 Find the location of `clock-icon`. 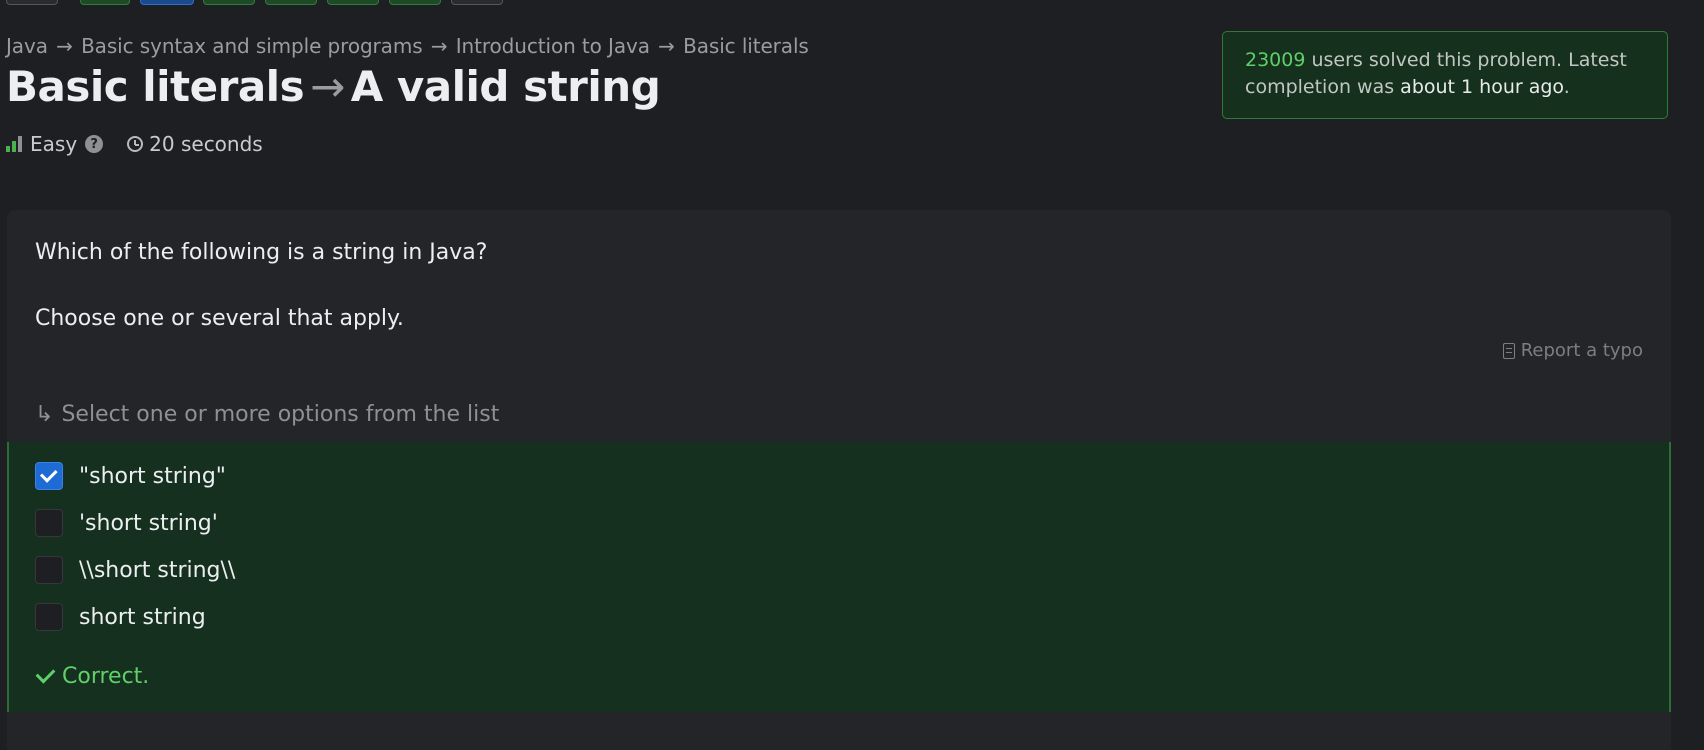

clock-icon is located at coordinates (135, 144).